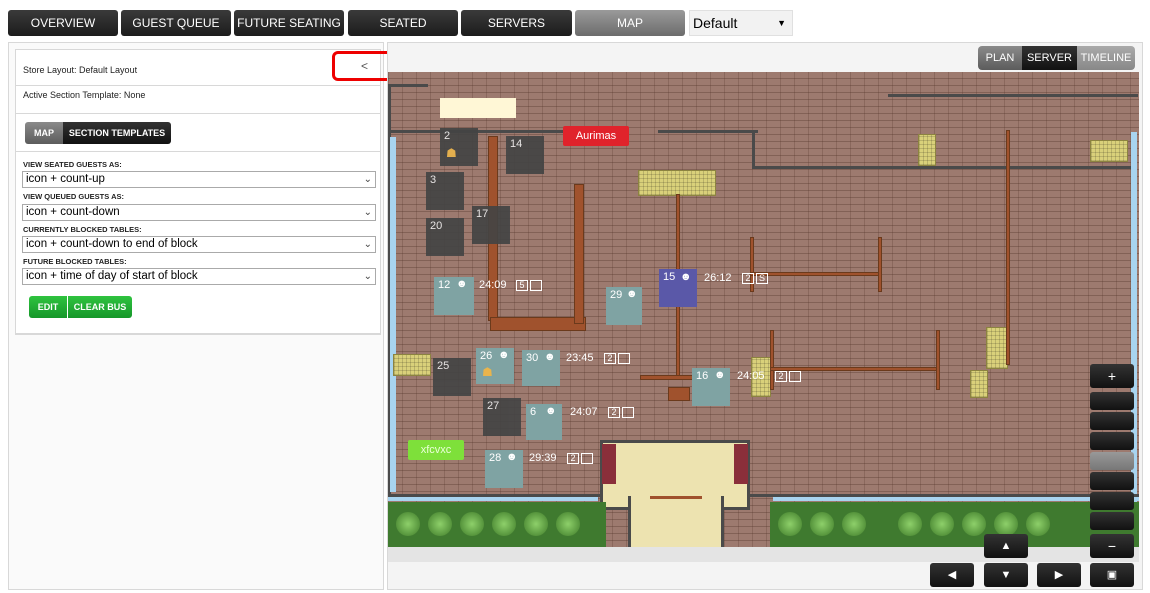 This screenshot has width=1150, height=593. What do you see at coordinates (516, 23) in the screenshot?
I see `tab-servers: SERVERS` at bounding box center [516, 23].